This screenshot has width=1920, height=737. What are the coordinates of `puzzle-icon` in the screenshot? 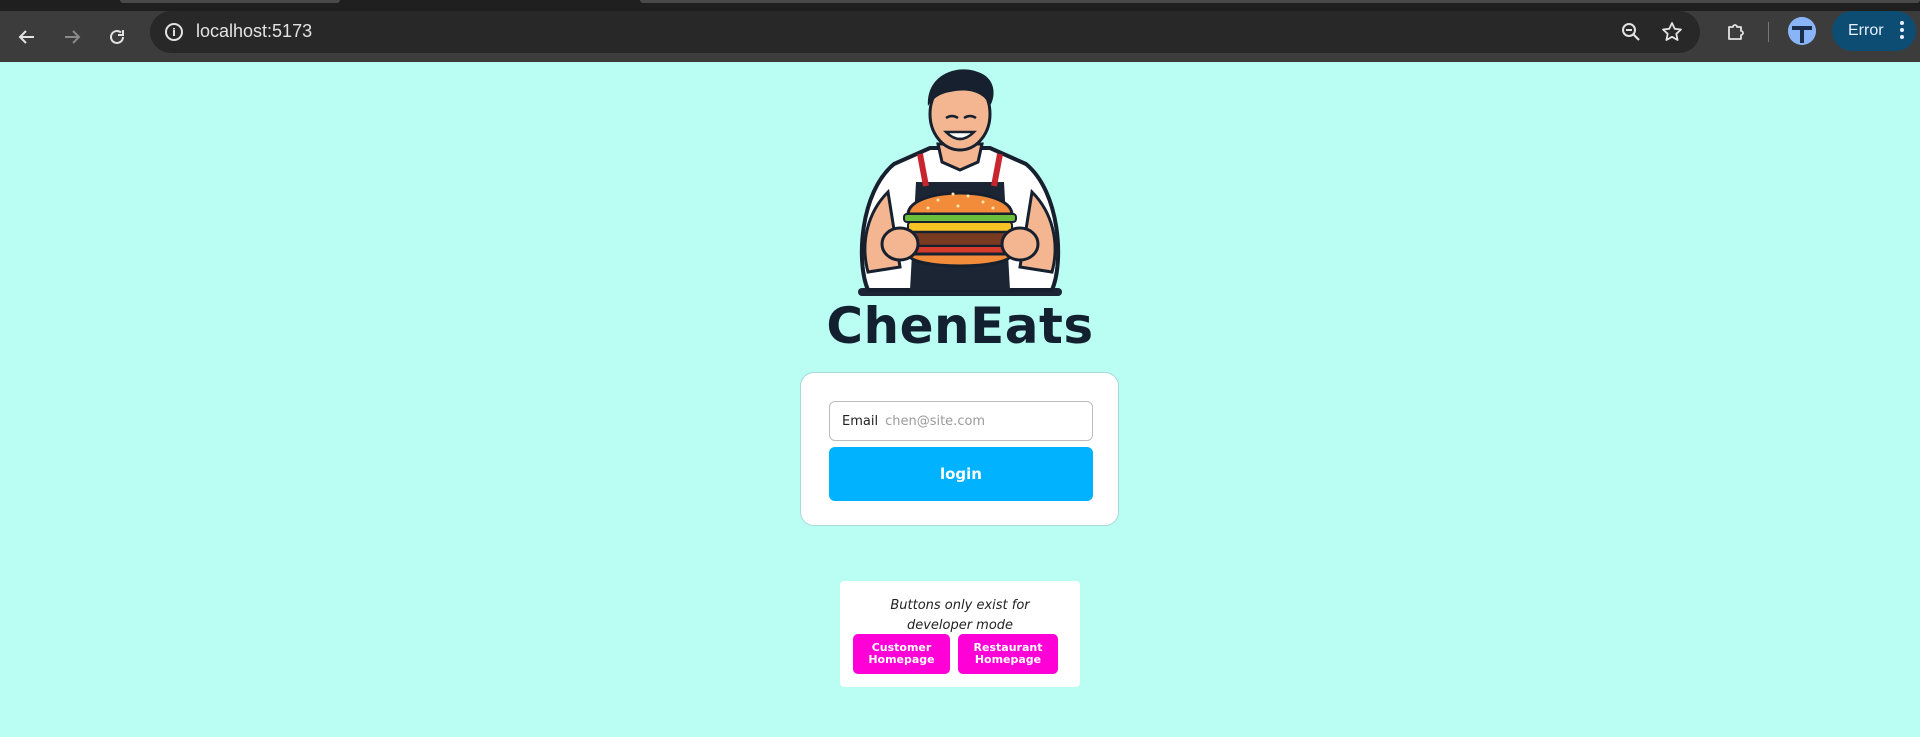 It's located at (1736, 32).